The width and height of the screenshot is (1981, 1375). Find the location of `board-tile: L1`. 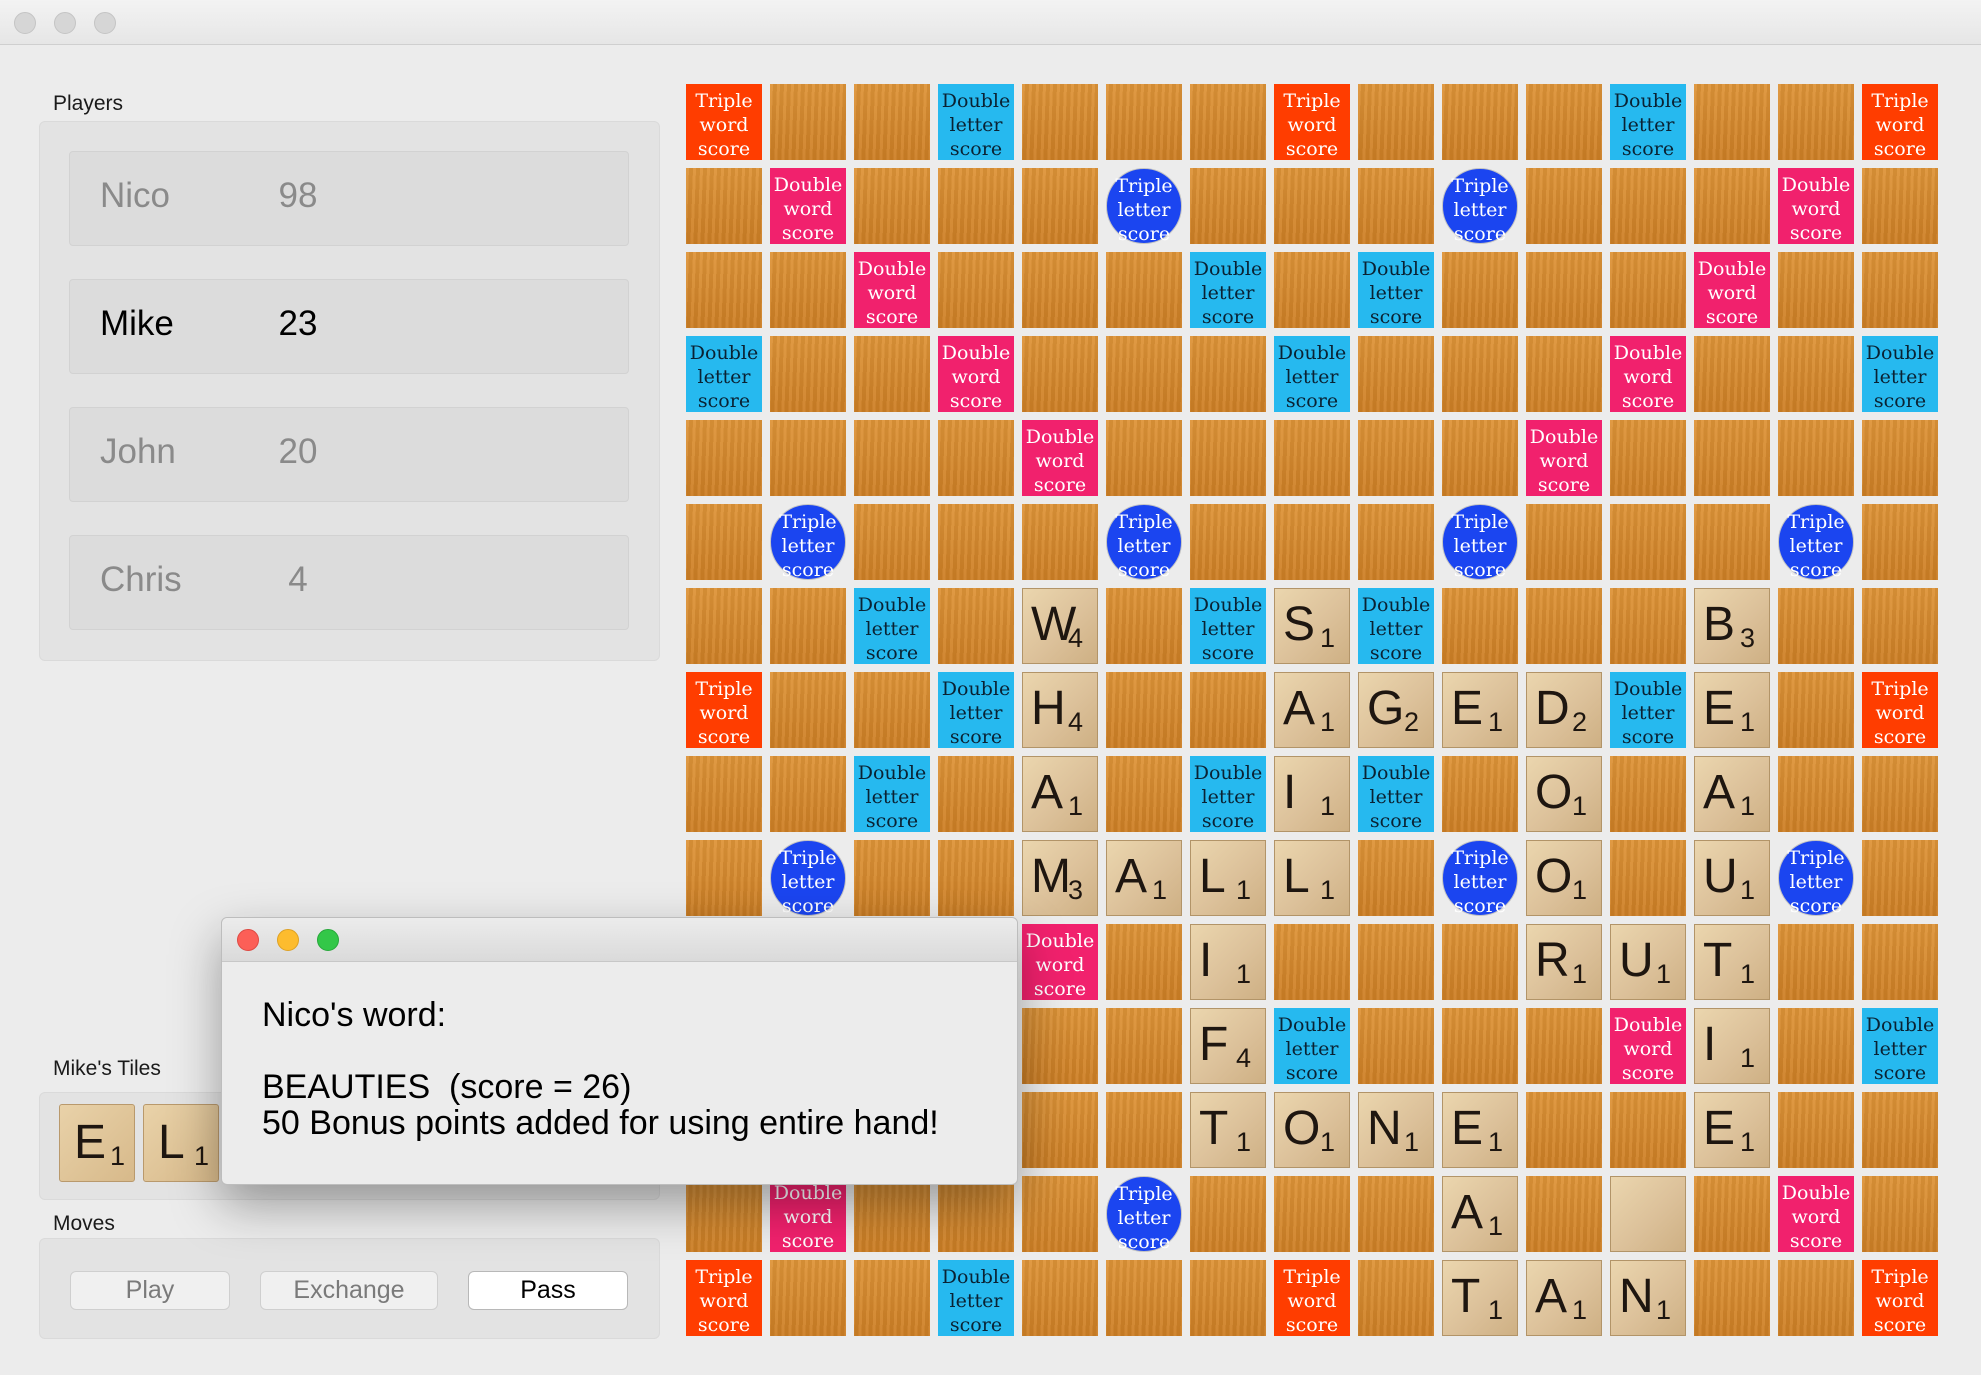

board-tile: L1 is located at coordinates (1228, 878).